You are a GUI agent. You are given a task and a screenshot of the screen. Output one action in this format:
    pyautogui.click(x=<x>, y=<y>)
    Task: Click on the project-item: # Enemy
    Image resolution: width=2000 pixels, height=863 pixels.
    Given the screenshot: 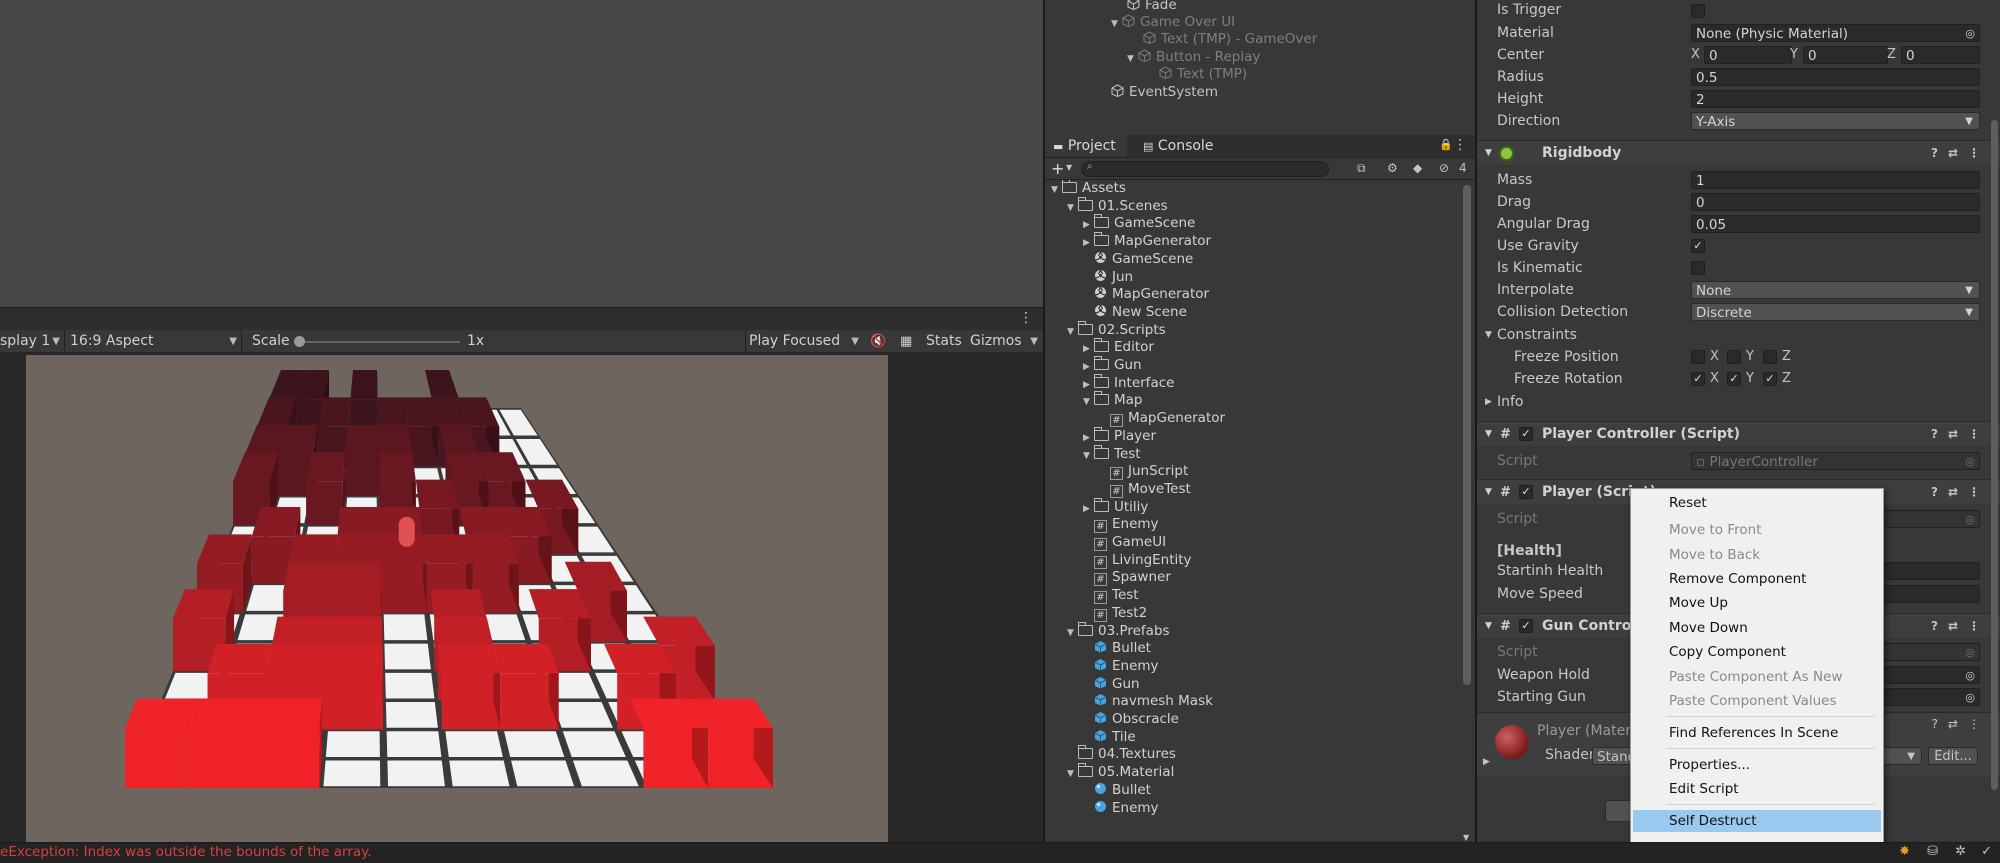 What is the action you would take?
    pyautogui.click(x=1121, y=525)
    